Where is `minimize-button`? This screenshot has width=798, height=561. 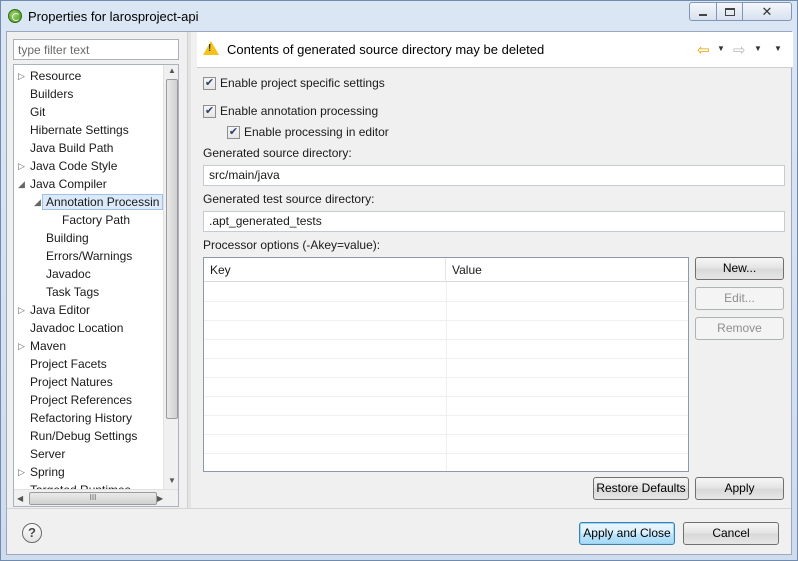 minimize-button is located at coordinates (703, 11).